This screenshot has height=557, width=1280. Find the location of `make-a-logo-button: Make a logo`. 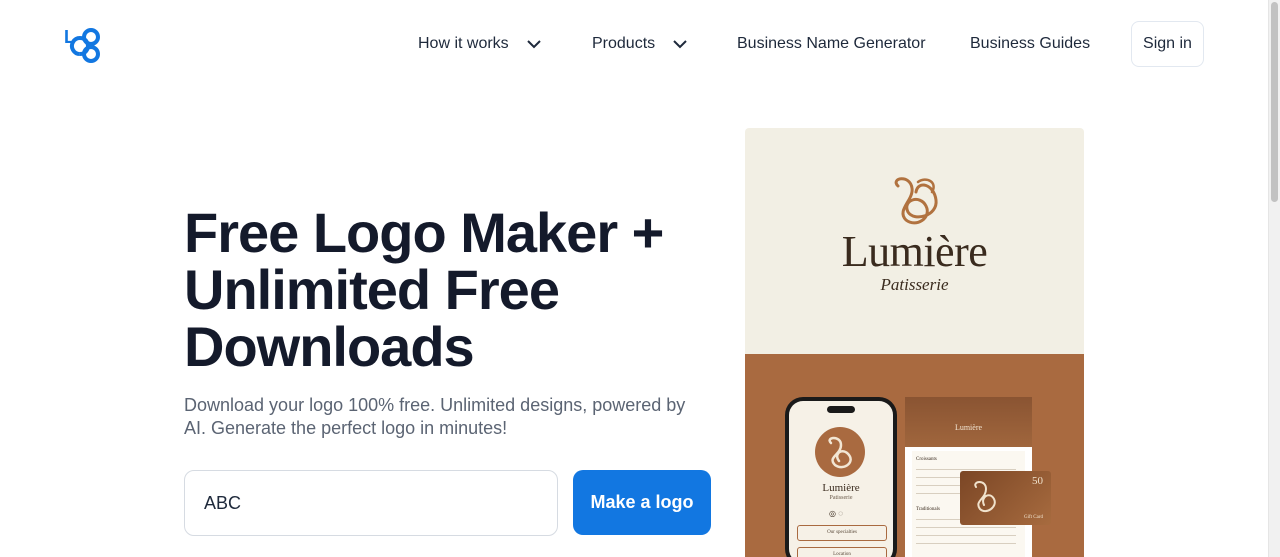

make-a-logo-button: Make a logo is located at coordinates (642, 502).